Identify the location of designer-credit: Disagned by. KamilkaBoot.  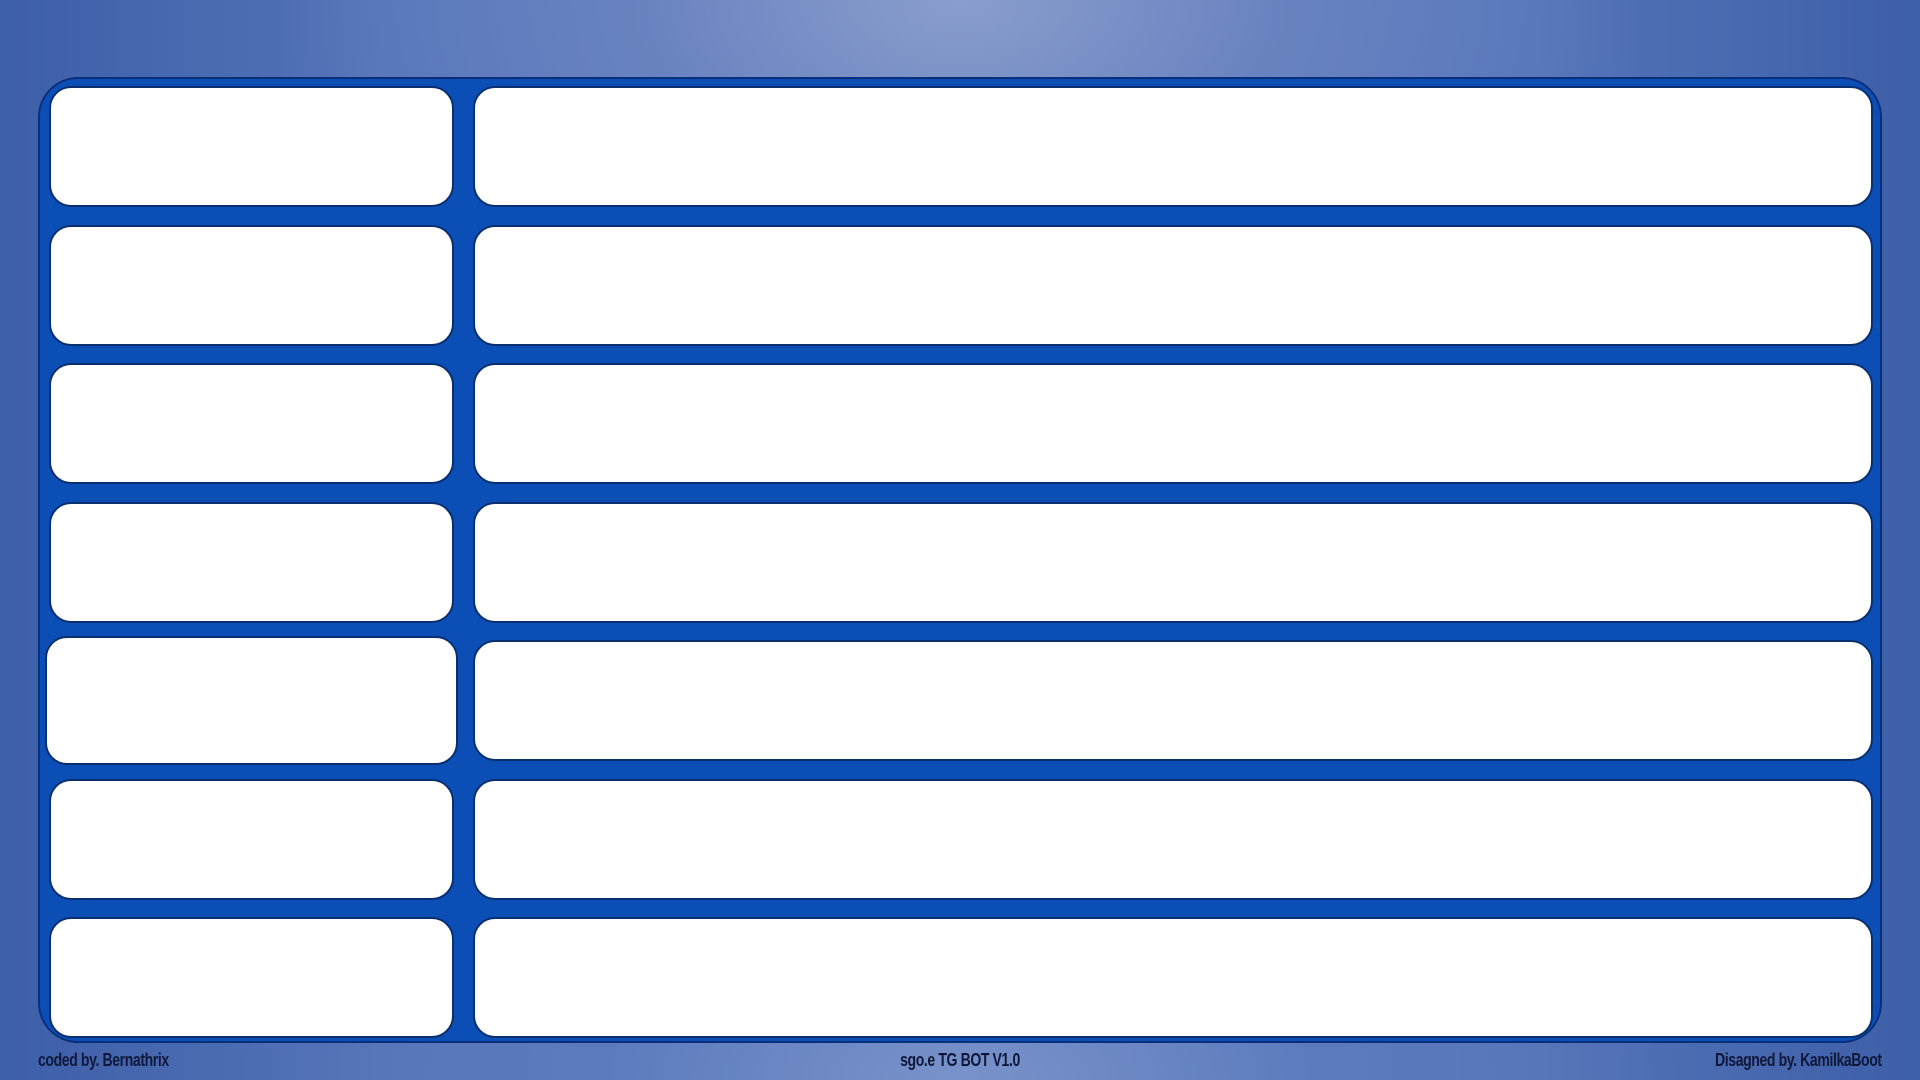
(1798, 1060).